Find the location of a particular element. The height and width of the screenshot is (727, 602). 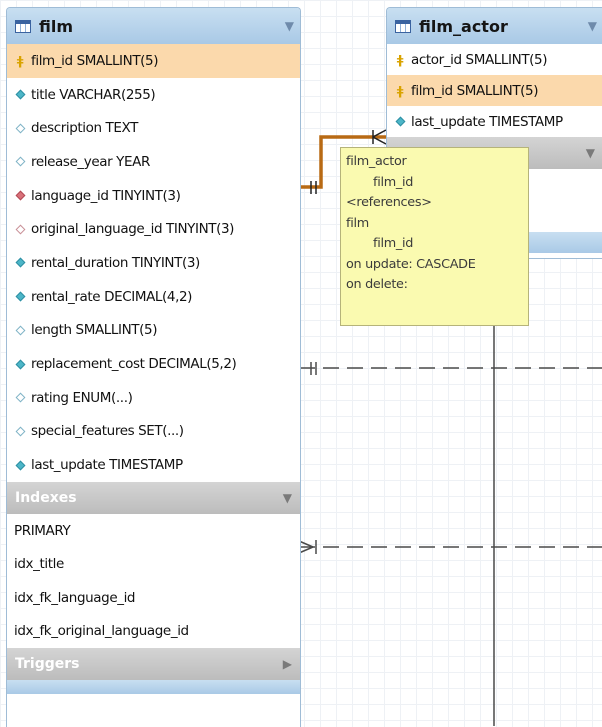

film-actor-table-header: film_actor ▼ is located at coordinates (494, 26).